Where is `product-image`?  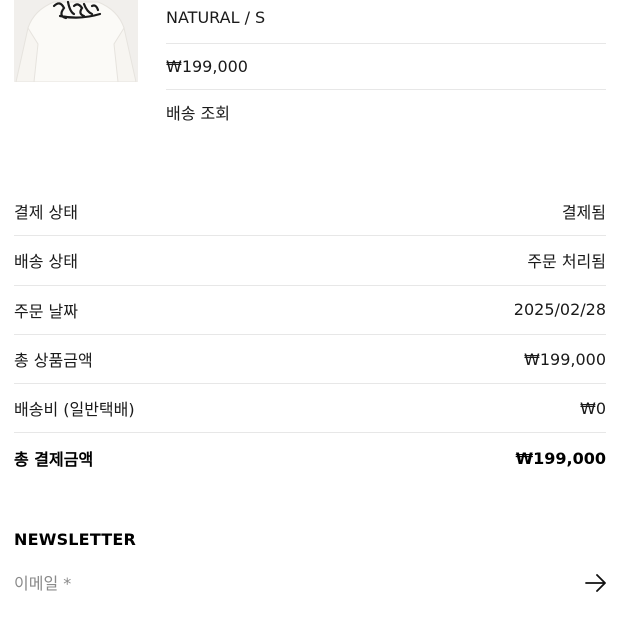 product-image is located at coordinates (76, 41).